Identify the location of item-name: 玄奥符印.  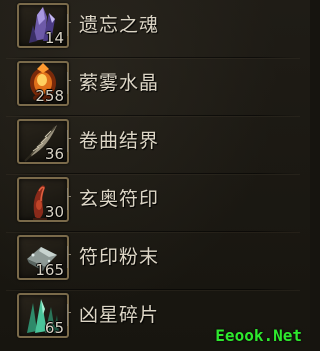
(119, 199).